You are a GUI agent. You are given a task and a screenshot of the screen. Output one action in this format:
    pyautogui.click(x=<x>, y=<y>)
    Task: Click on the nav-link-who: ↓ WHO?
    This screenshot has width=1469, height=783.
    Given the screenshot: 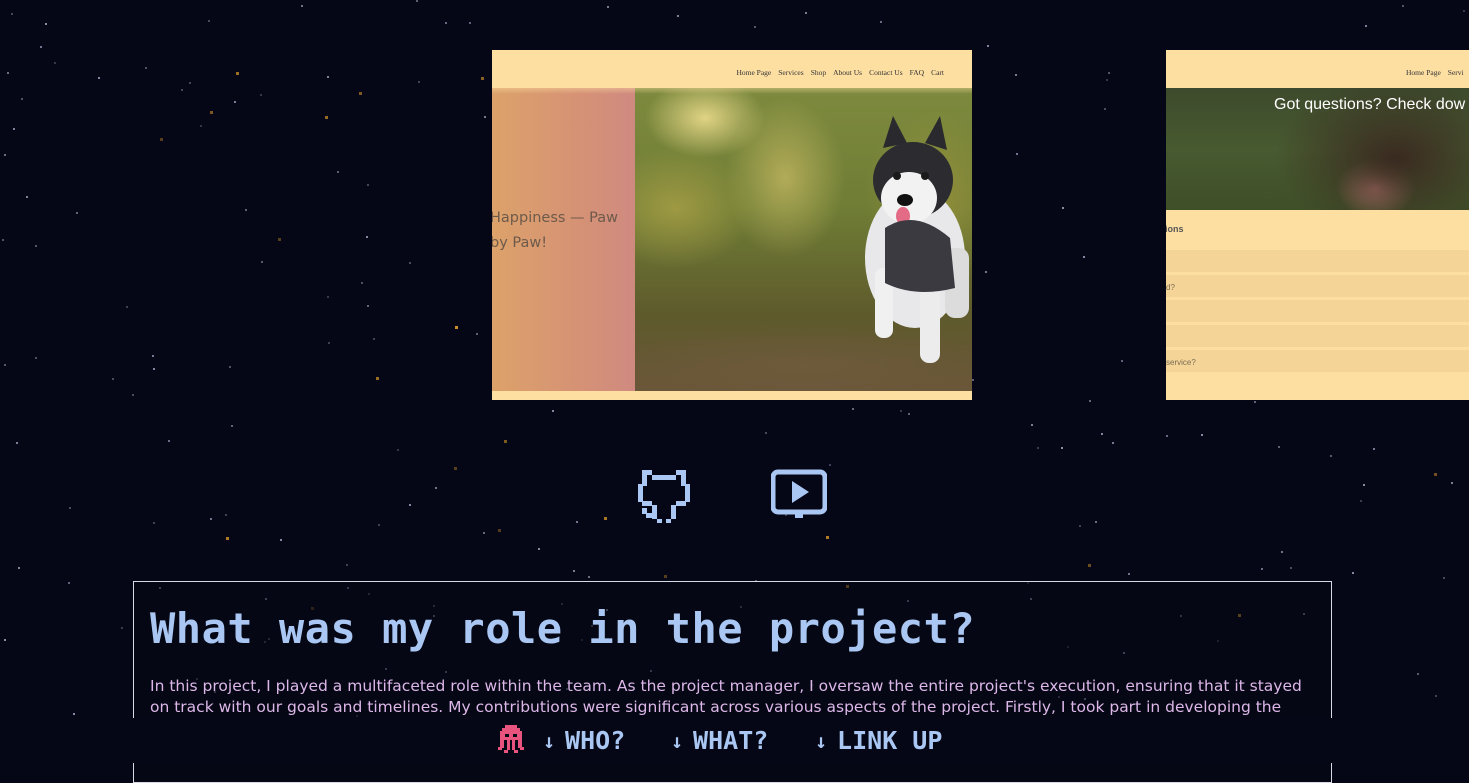 What is the action you would take?
    pyautogui.click(x=584, y=740)
    